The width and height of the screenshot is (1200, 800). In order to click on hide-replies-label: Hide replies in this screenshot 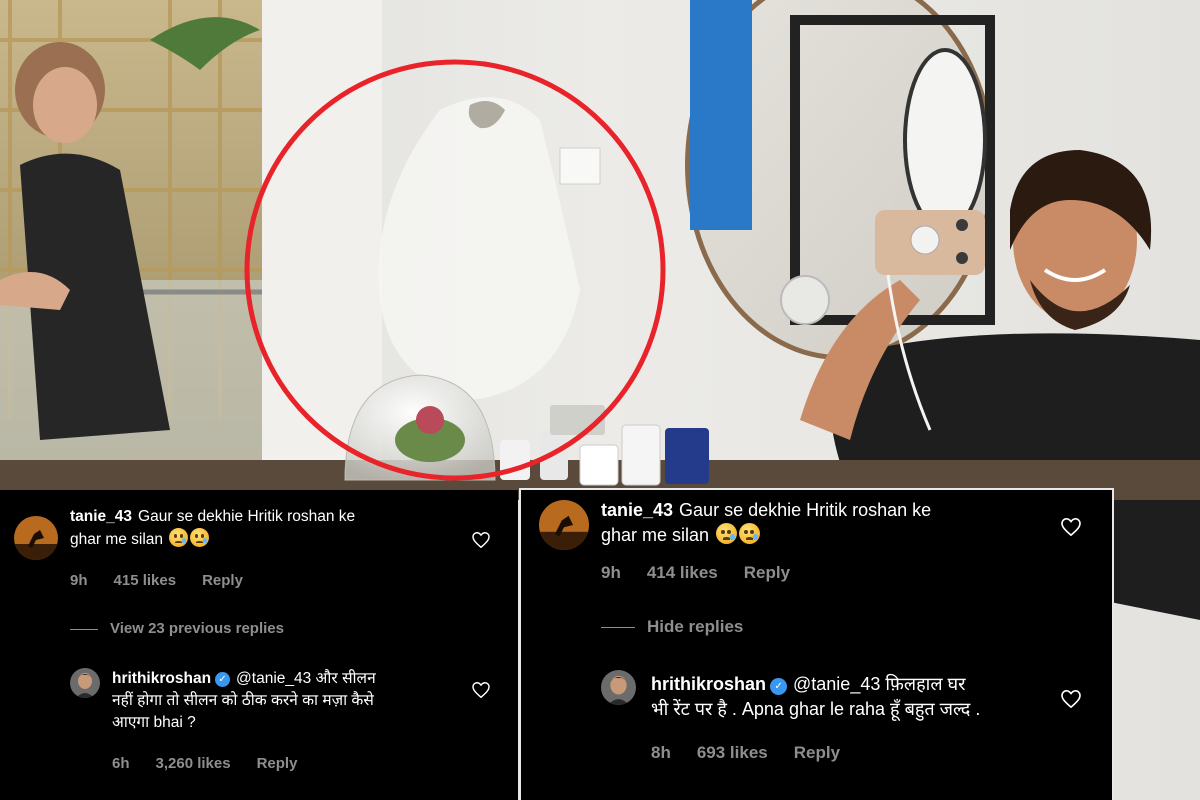, I will do `click(695, 626)`.